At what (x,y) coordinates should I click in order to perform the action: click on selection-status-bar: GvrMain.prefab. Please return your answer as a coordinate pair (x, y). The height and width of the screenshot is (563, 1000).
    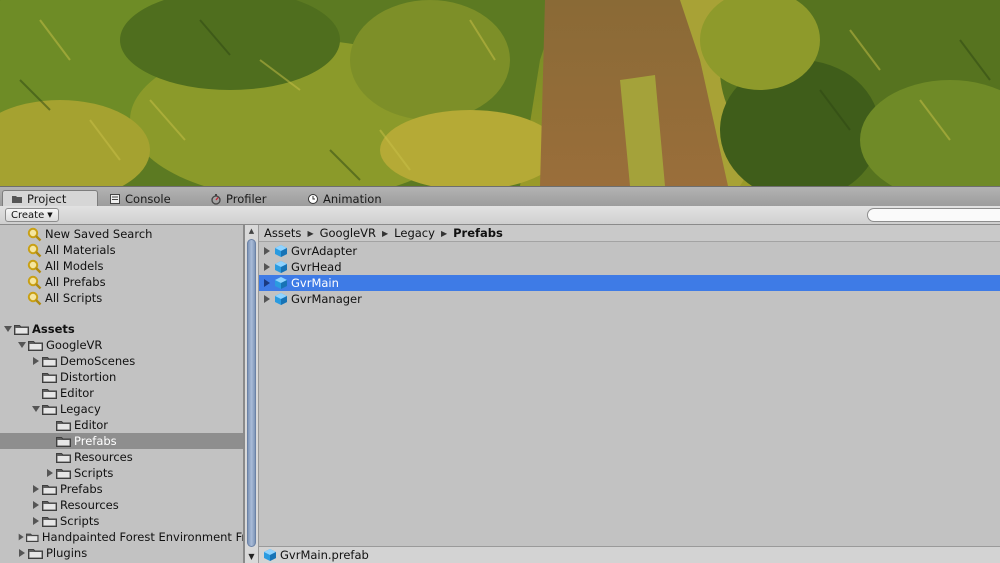
    Looking at the image, I should click on (629, 554).